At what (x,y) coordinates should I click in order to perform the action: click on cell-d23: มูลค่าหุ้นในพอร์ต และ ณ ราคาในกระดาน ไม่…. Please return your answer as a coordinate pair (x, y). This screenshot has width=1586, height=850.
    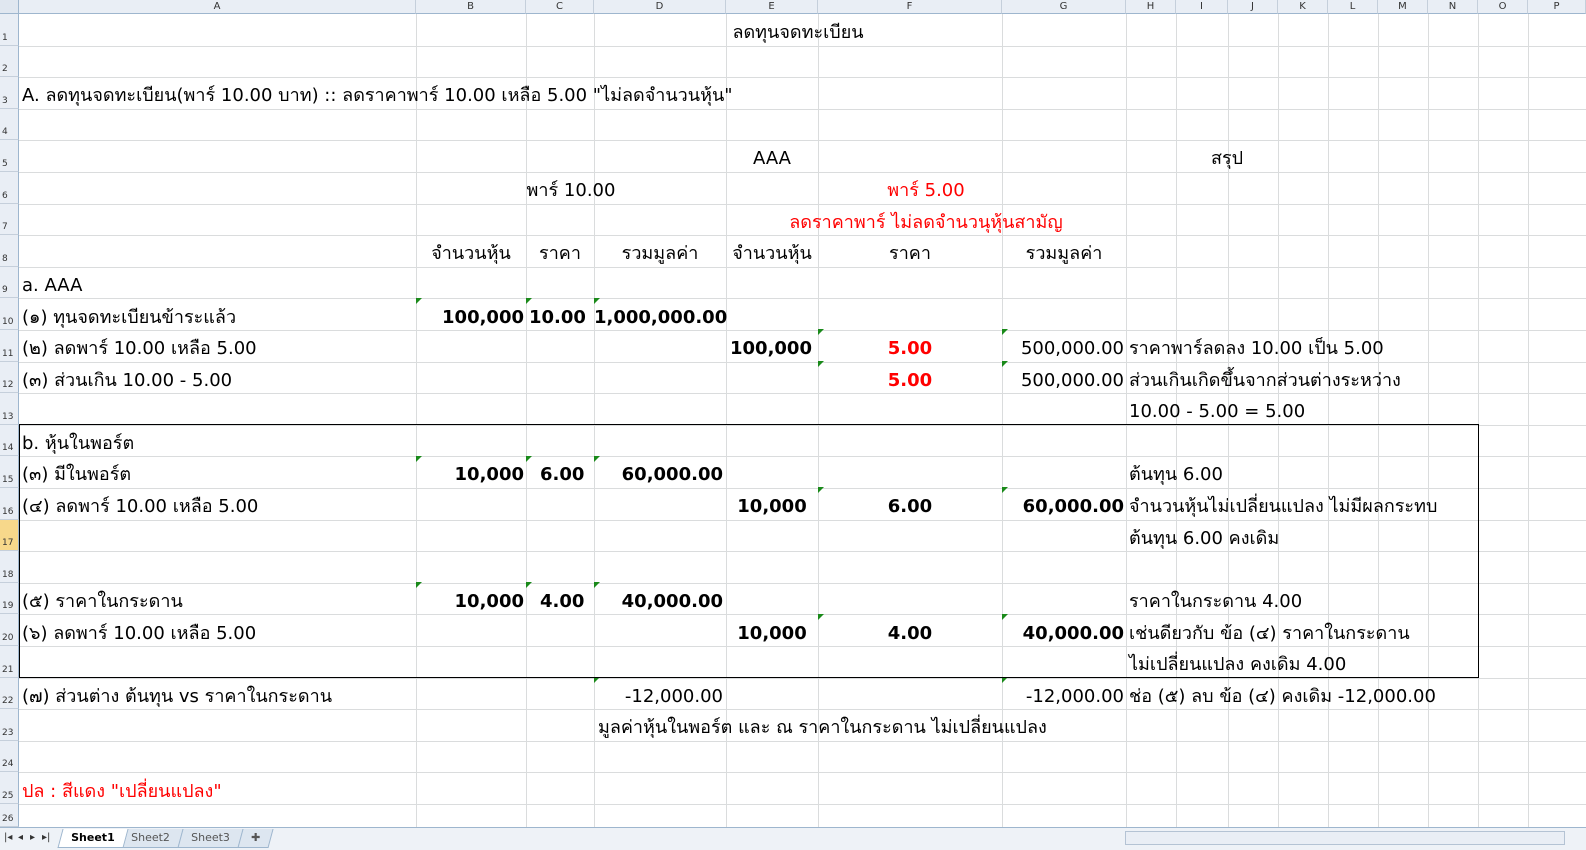
    Looking at the image, I should click on (822, 727).